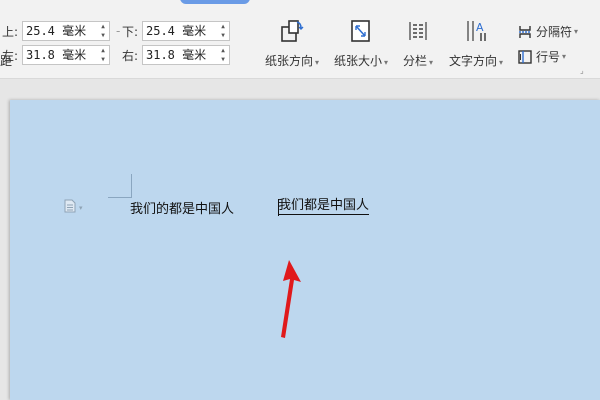 The height and width of the screenshot is (400, 600). What do you see at coordinates (223, 31) in the screenshot?
I see `margin-bottom-spinner-arrows: ▲ ▼` at bounding box center [223, 31].